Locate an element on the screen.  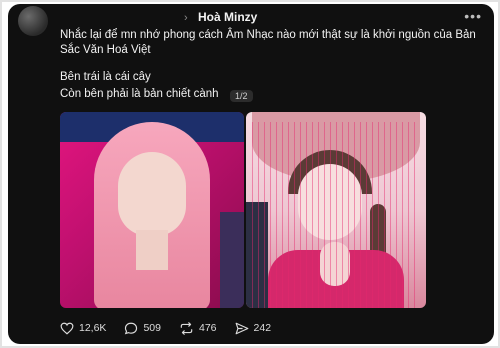
share-button: 242 is located at coordinates (253, 328).